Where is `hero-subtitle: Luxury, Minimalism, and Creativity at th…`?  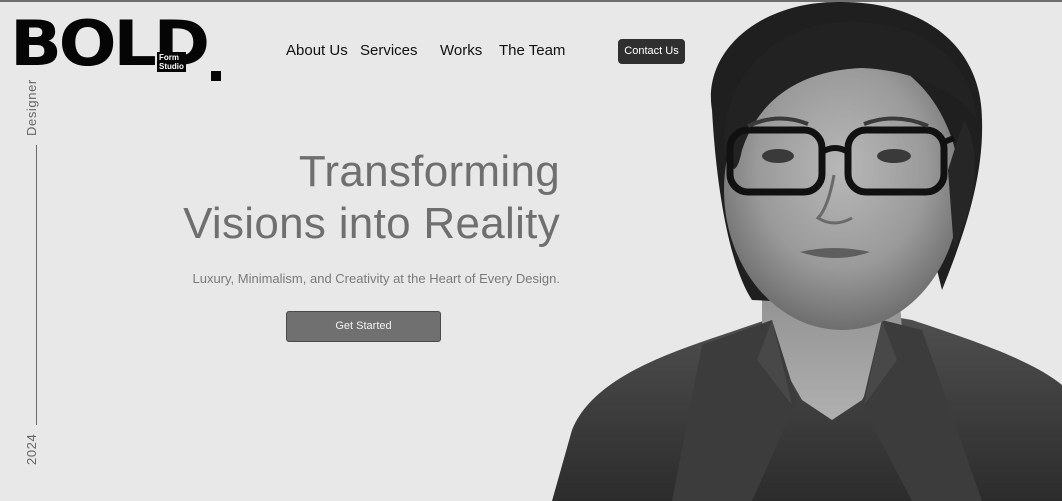 hero-subtitle: Luxury, Minimalism, and Creativity at th… is located at coordinates (376, 278).